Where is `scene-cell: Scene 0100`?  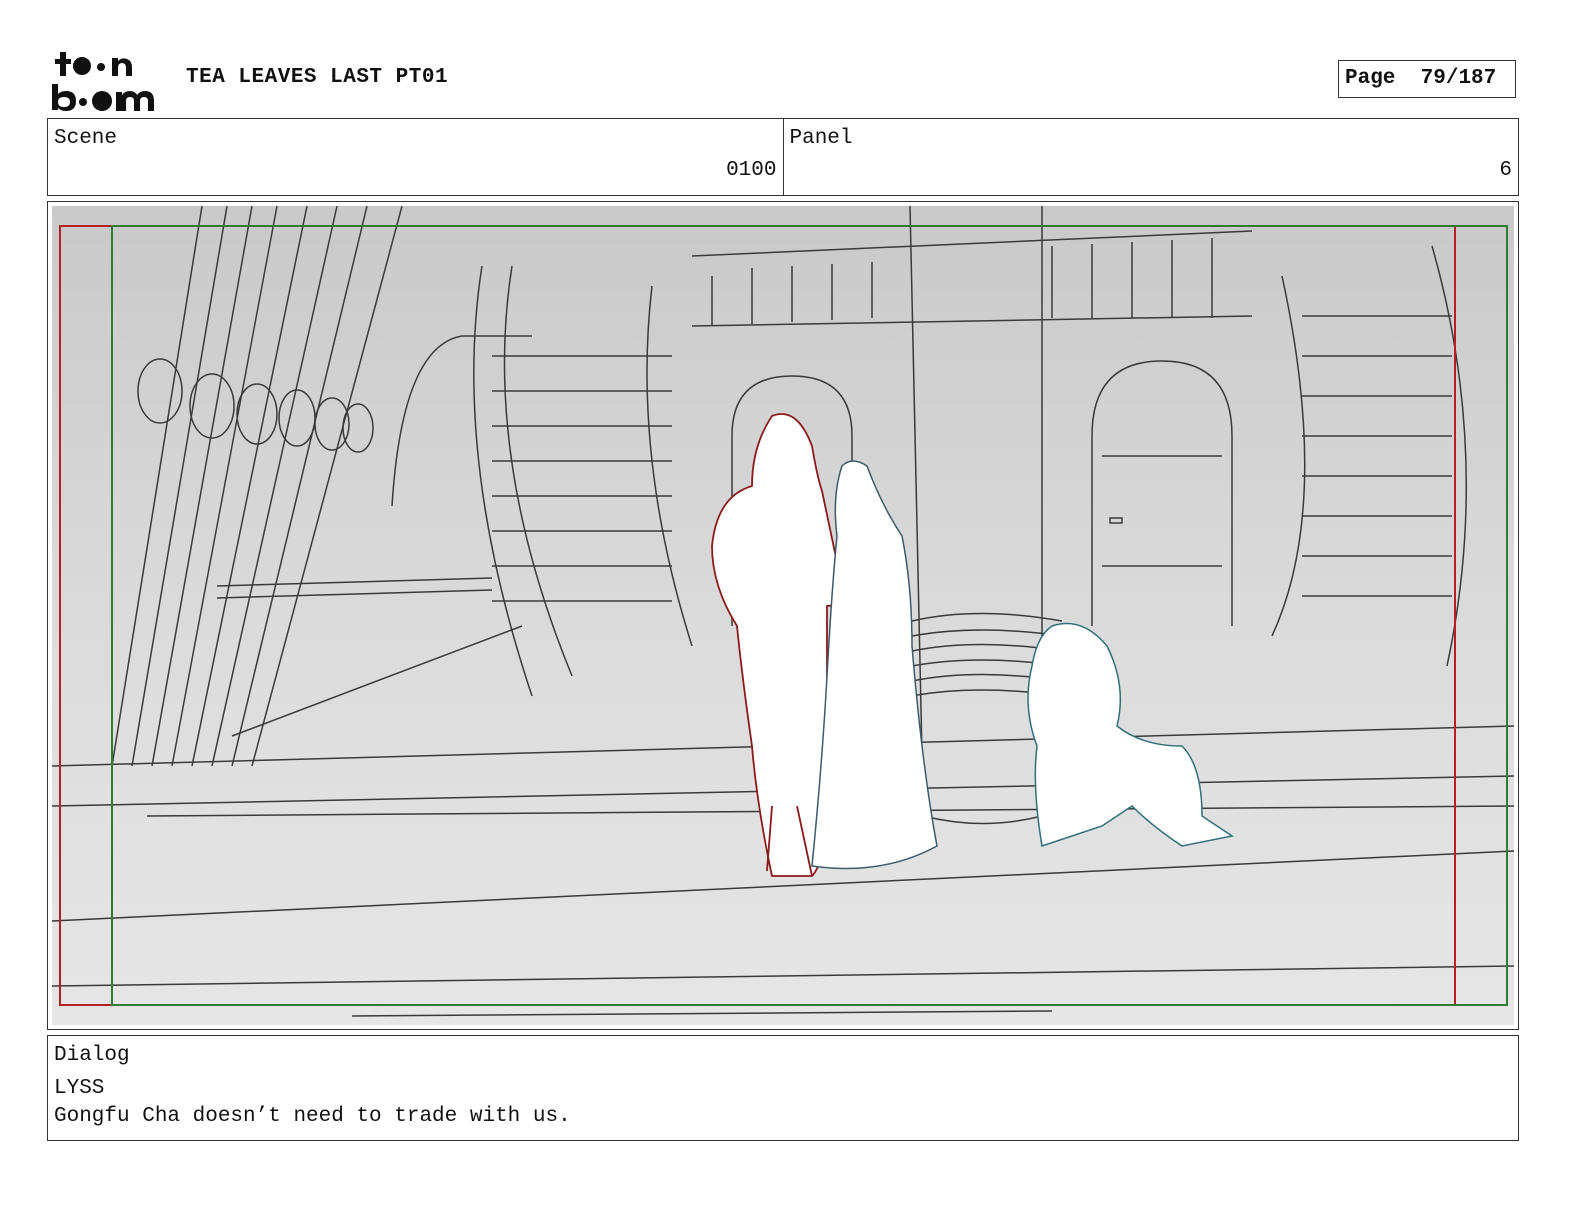 scene-cell: Scene 0100 is located at coordinates (415, 157).